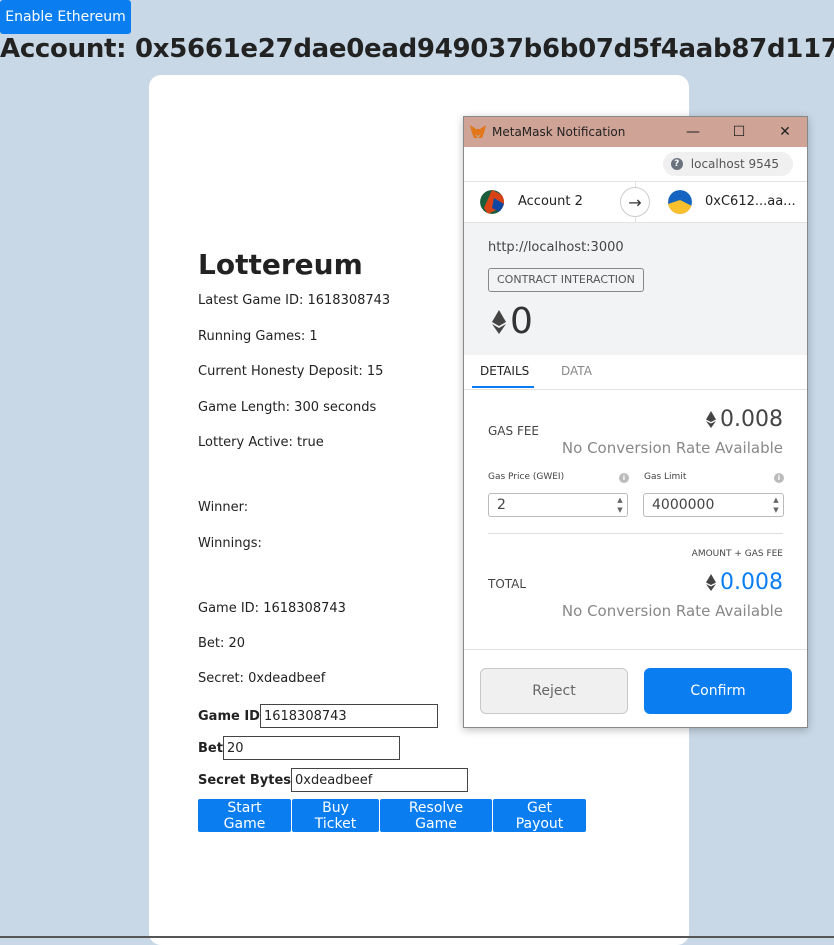 Image resolution: width=834 pixels, height=945 pixels. I want to click on honesty-deposit: Current Honesty Deposit: 15, so click(291, 371).